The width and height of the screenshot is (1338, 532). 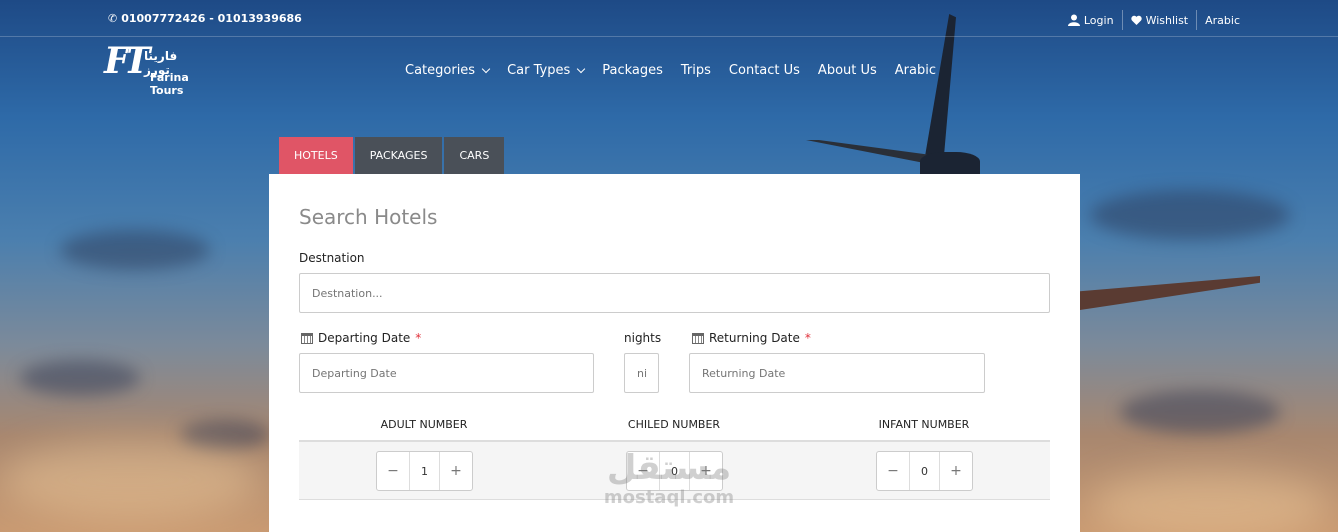 I want to click on nav-categories: Categories, so click(x=448, y=70).